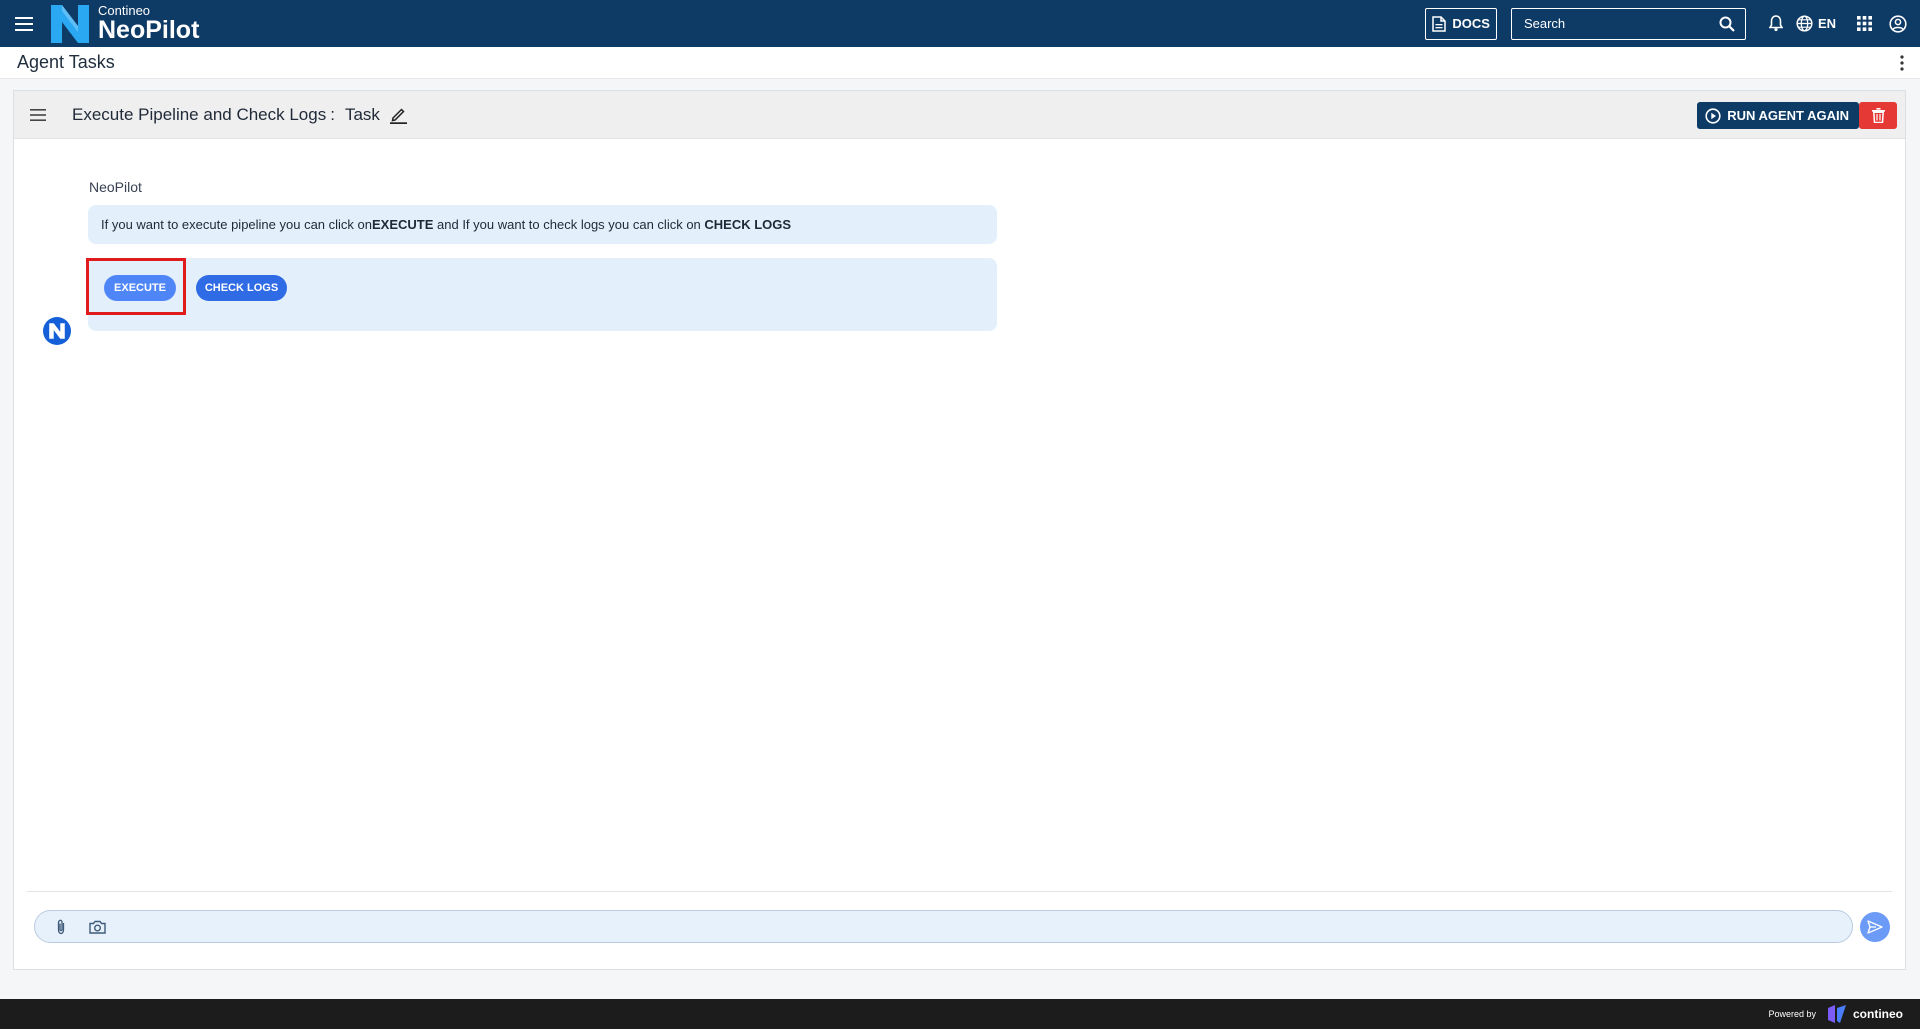 The height and width of the screenshot is (1029, 1920). I want to click on account-button, so click(1898, 23).